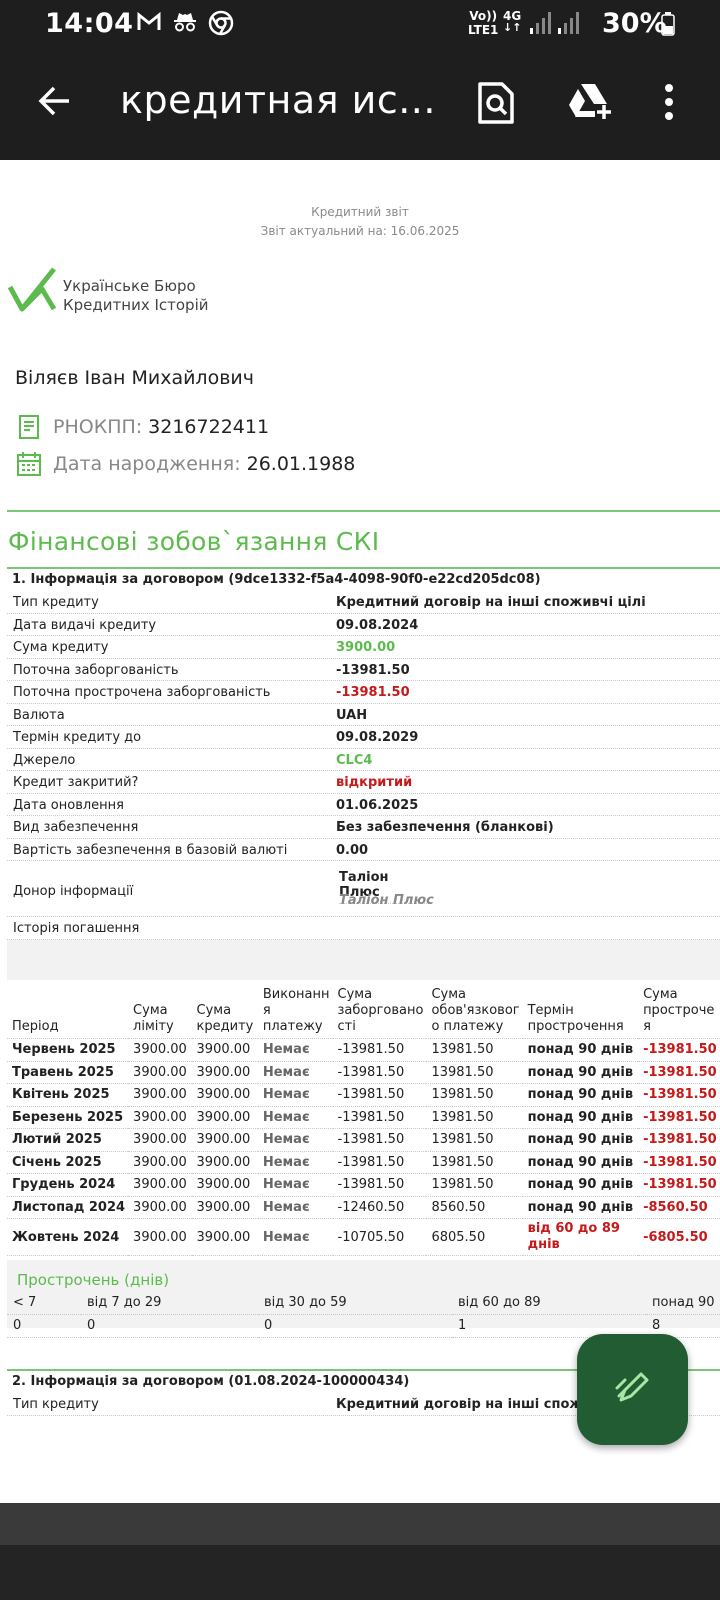 The image size is (720, 1600). Describe the element at coordinates (68, 1012) in the screenshot. I see `column-header: Період` at that location.